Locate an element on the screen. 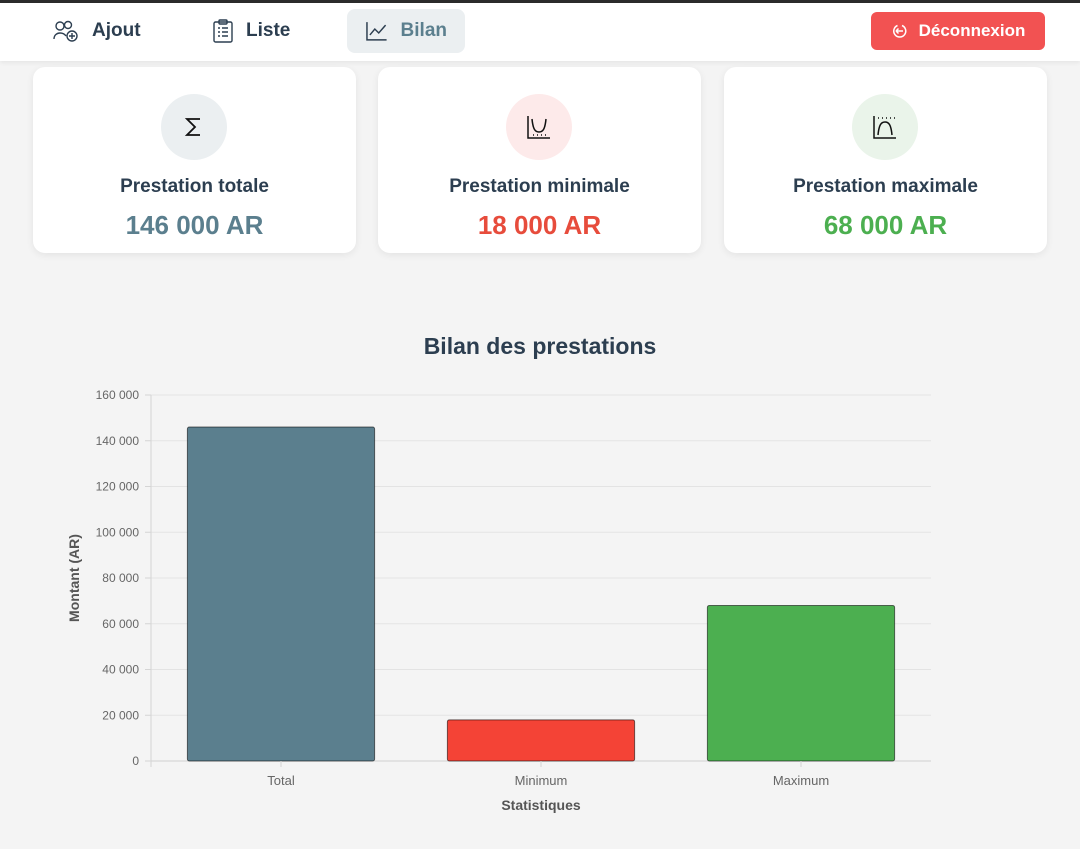 The width and height of the screenshot is (1080, 849). bar-maximum is located at coordinates (801, 683).